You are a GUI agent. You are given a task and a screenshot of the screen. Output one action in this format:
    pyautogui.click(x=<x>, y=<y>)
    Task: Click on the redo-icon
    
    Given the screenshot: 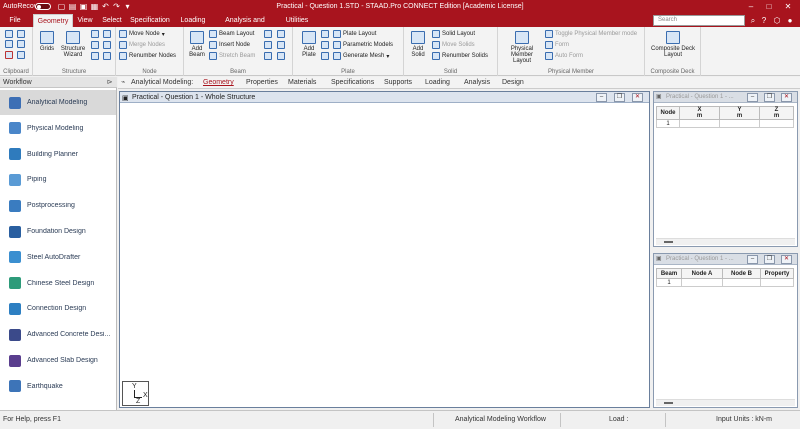 What is the action you would take?
    pyautogui.click(x=21, y=34)
    